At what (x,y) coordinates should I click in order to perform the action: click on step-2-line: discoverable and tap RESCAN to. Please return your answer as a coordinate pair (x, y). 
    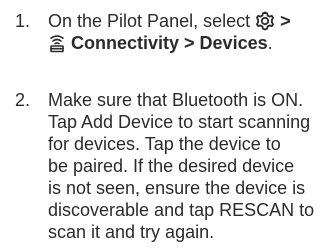
    Looking at the image, I should click on (181, 210).